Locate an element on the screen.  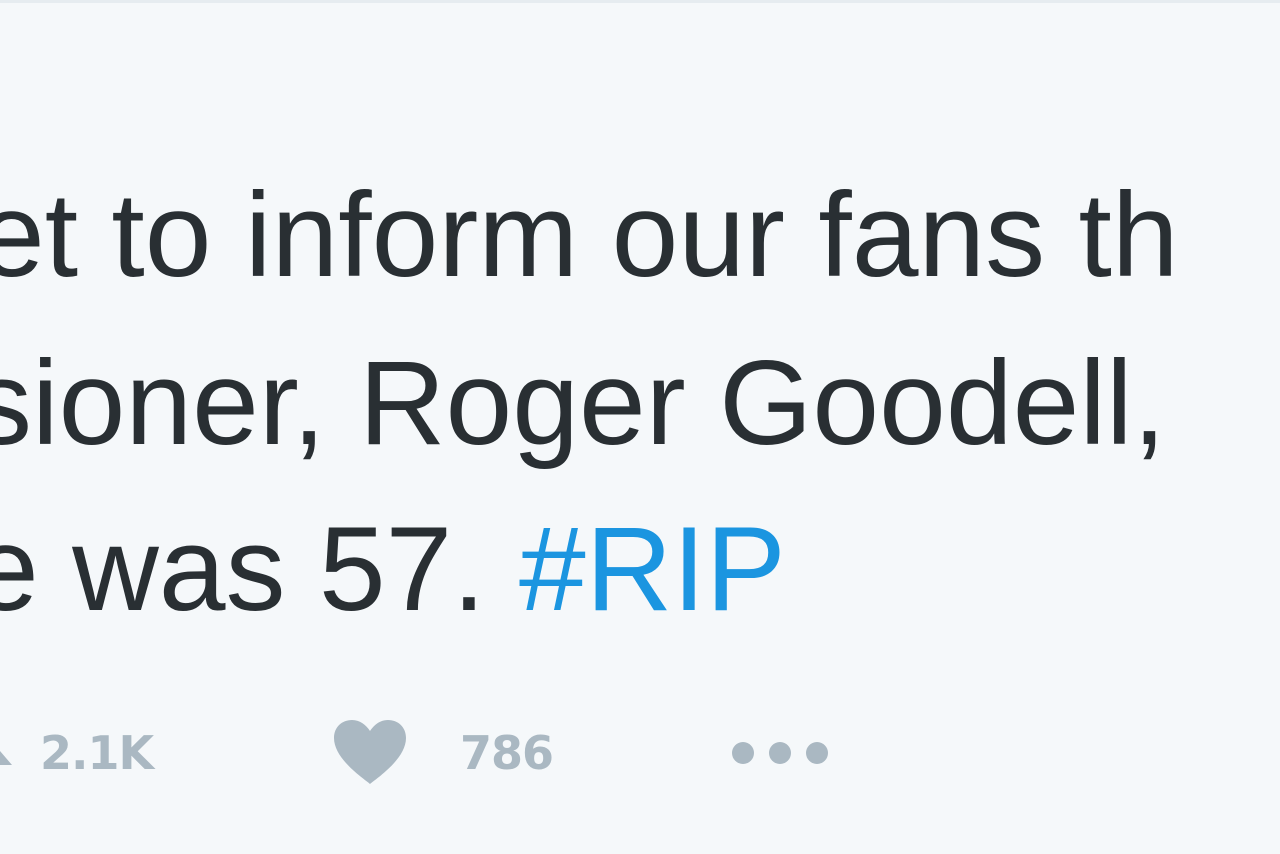
tweet-text-line-1: et to inform our fans th is located at coordinates (589, 235).